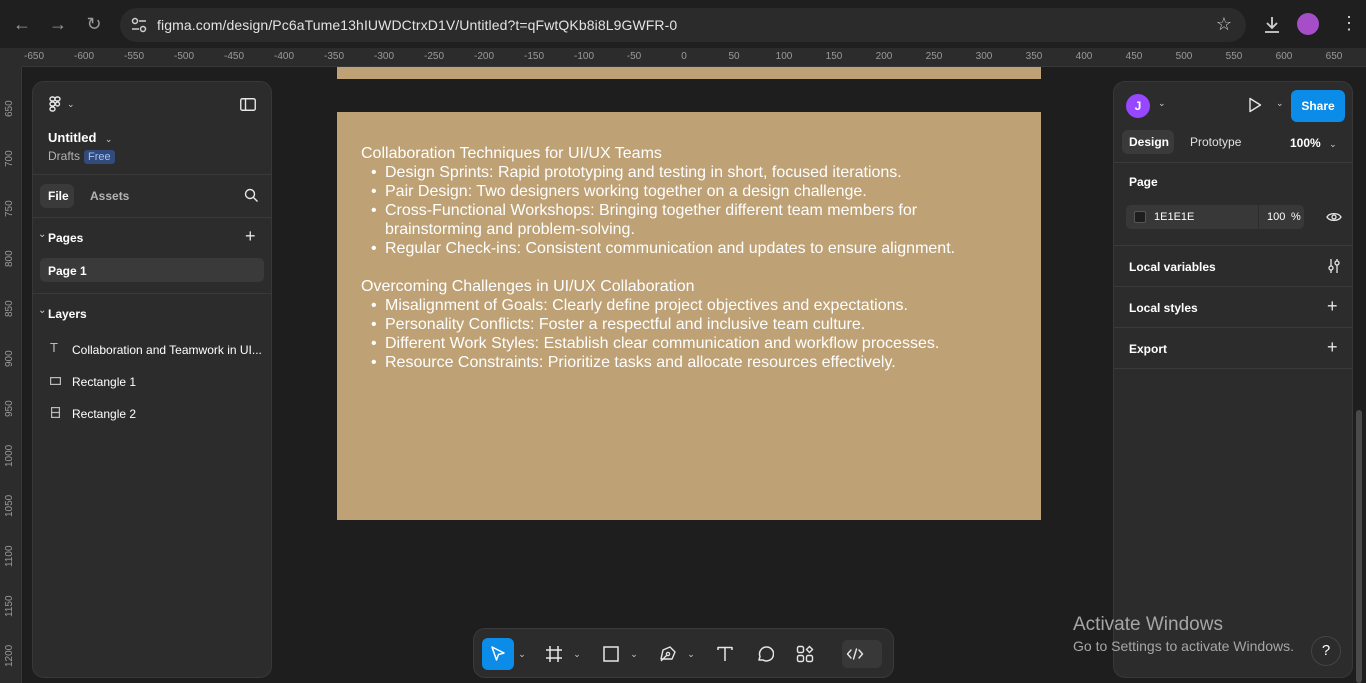 Image resolution: width=1366 pixels, height=683 pixels. Describe the element at coordinates (634, 654) in the screenshot. I see `shape-tool-dropdown: ⌄` at that location.